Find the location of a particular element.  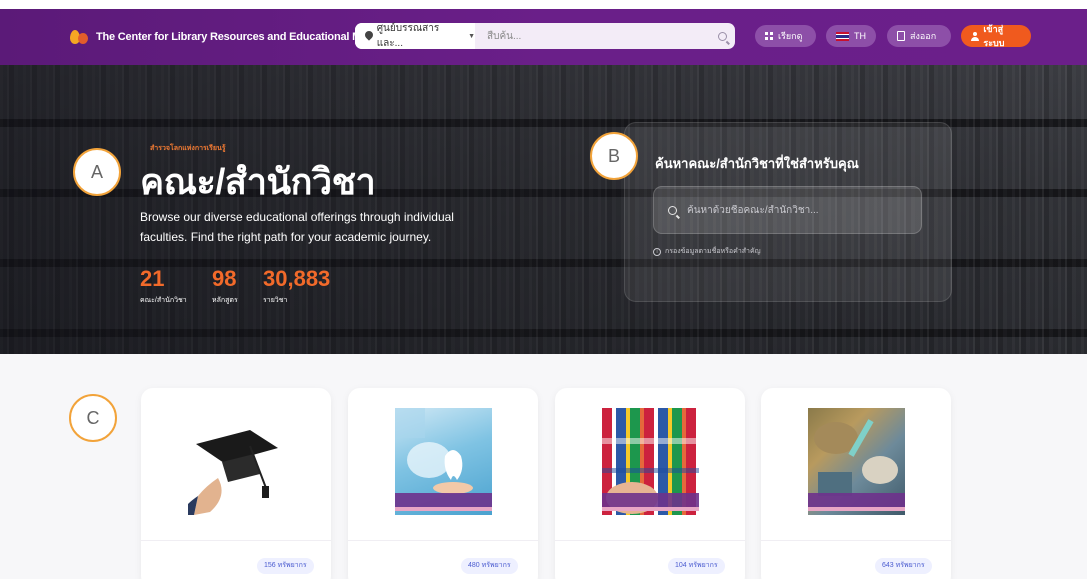

stat-value: 98 is located at coordinates (224, 278).